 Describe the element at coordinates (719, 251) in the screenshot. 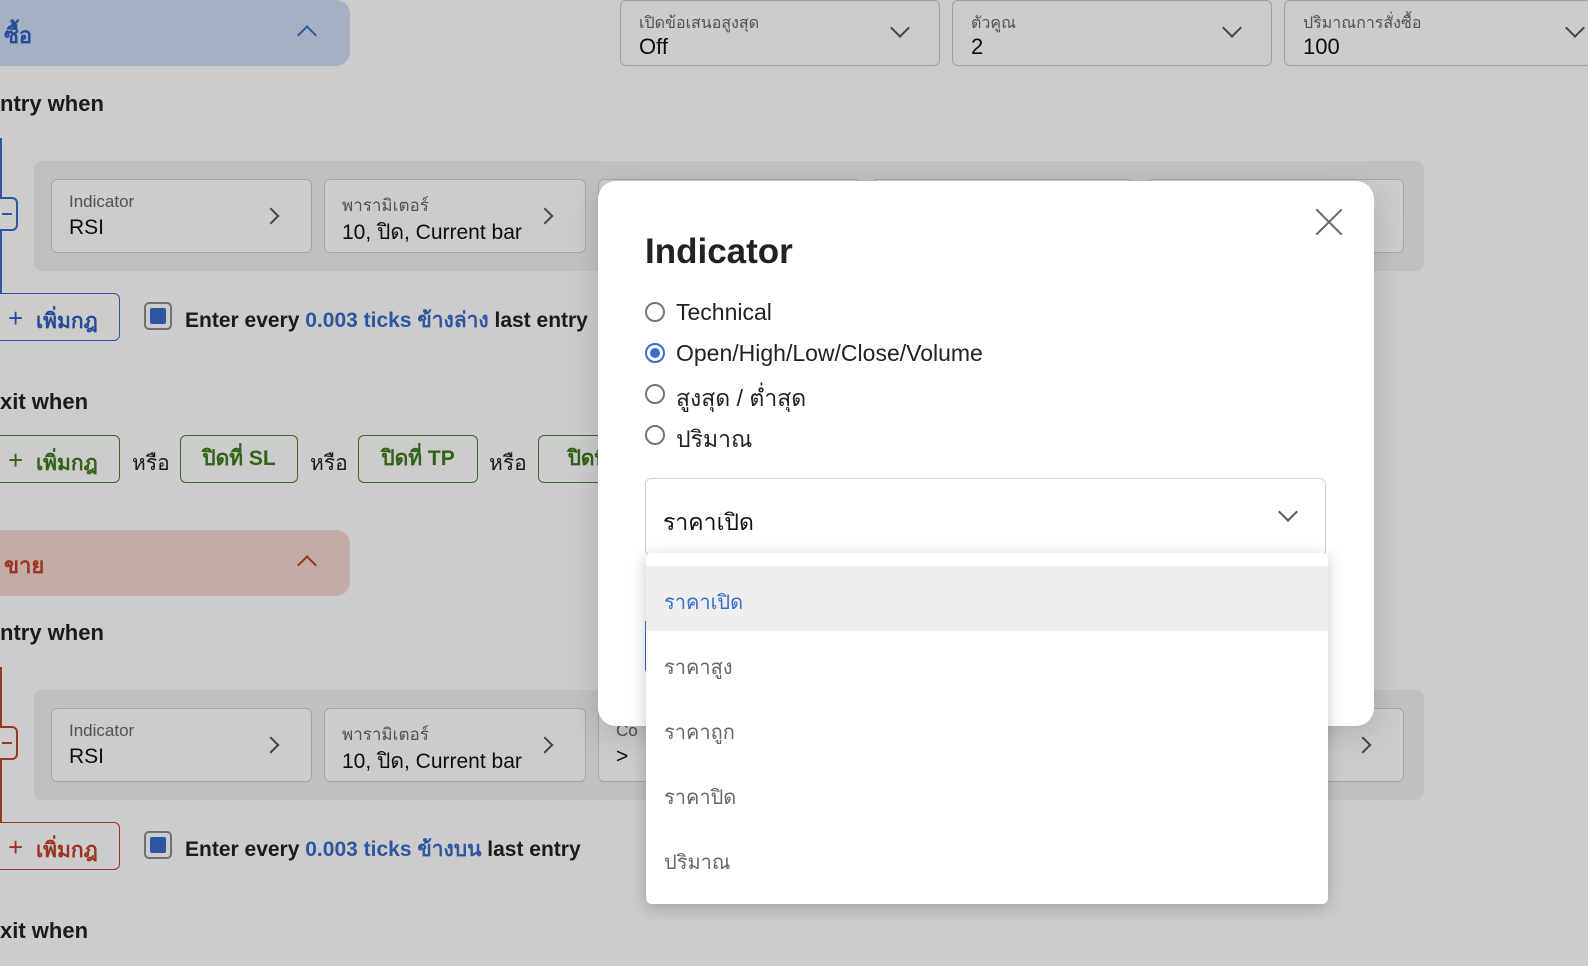

I see `modal-title: Indicator` at that location.